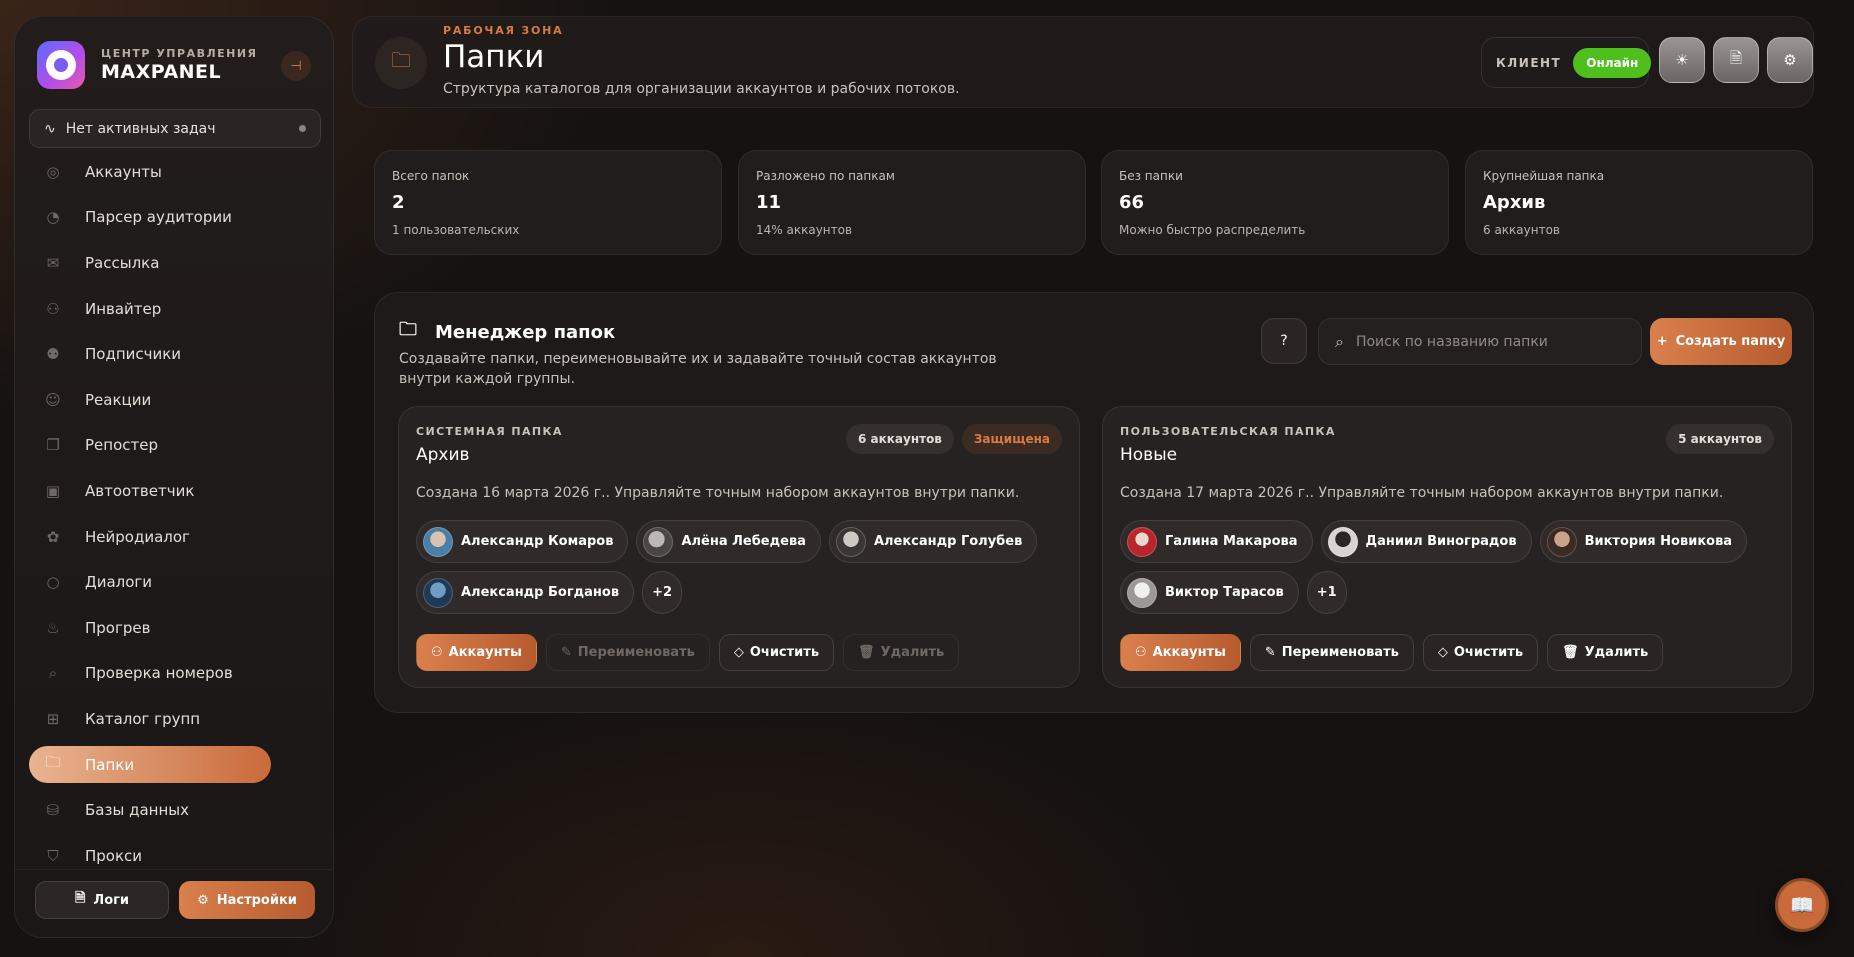 The width and height of the screenshot is (1854, 957). What do you see at coordinates (456, 230) in the screenshot?
I see `stat-sub: 1 пользовательских` at bounding box center [456, 230].